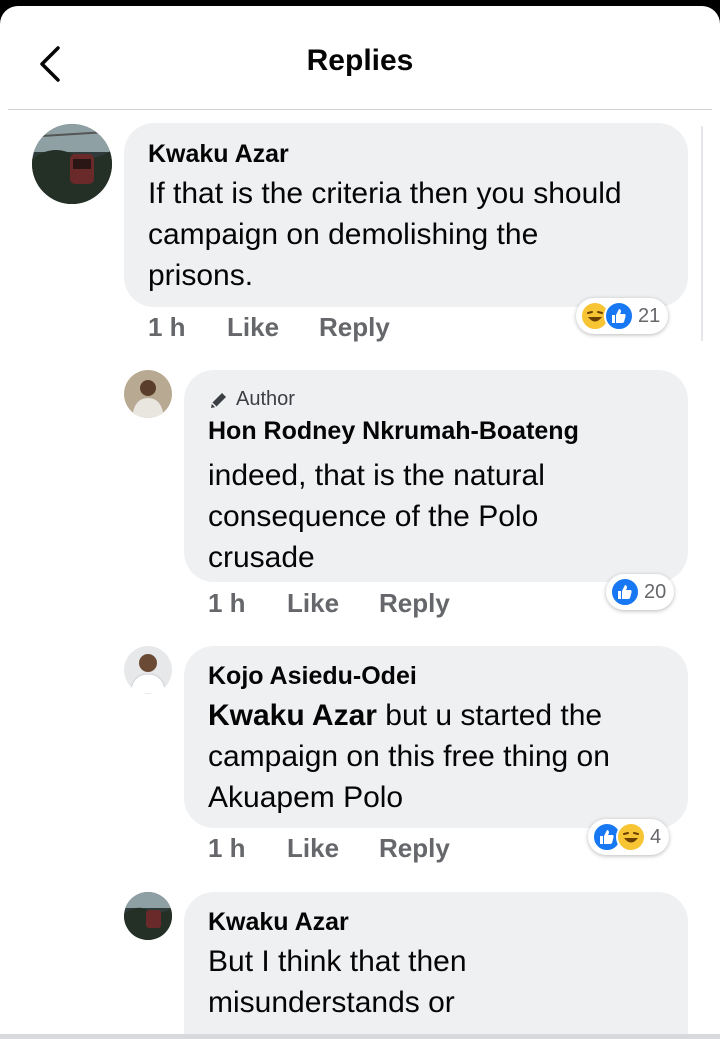  I want to click on pencil-icon, so click(218, 400).